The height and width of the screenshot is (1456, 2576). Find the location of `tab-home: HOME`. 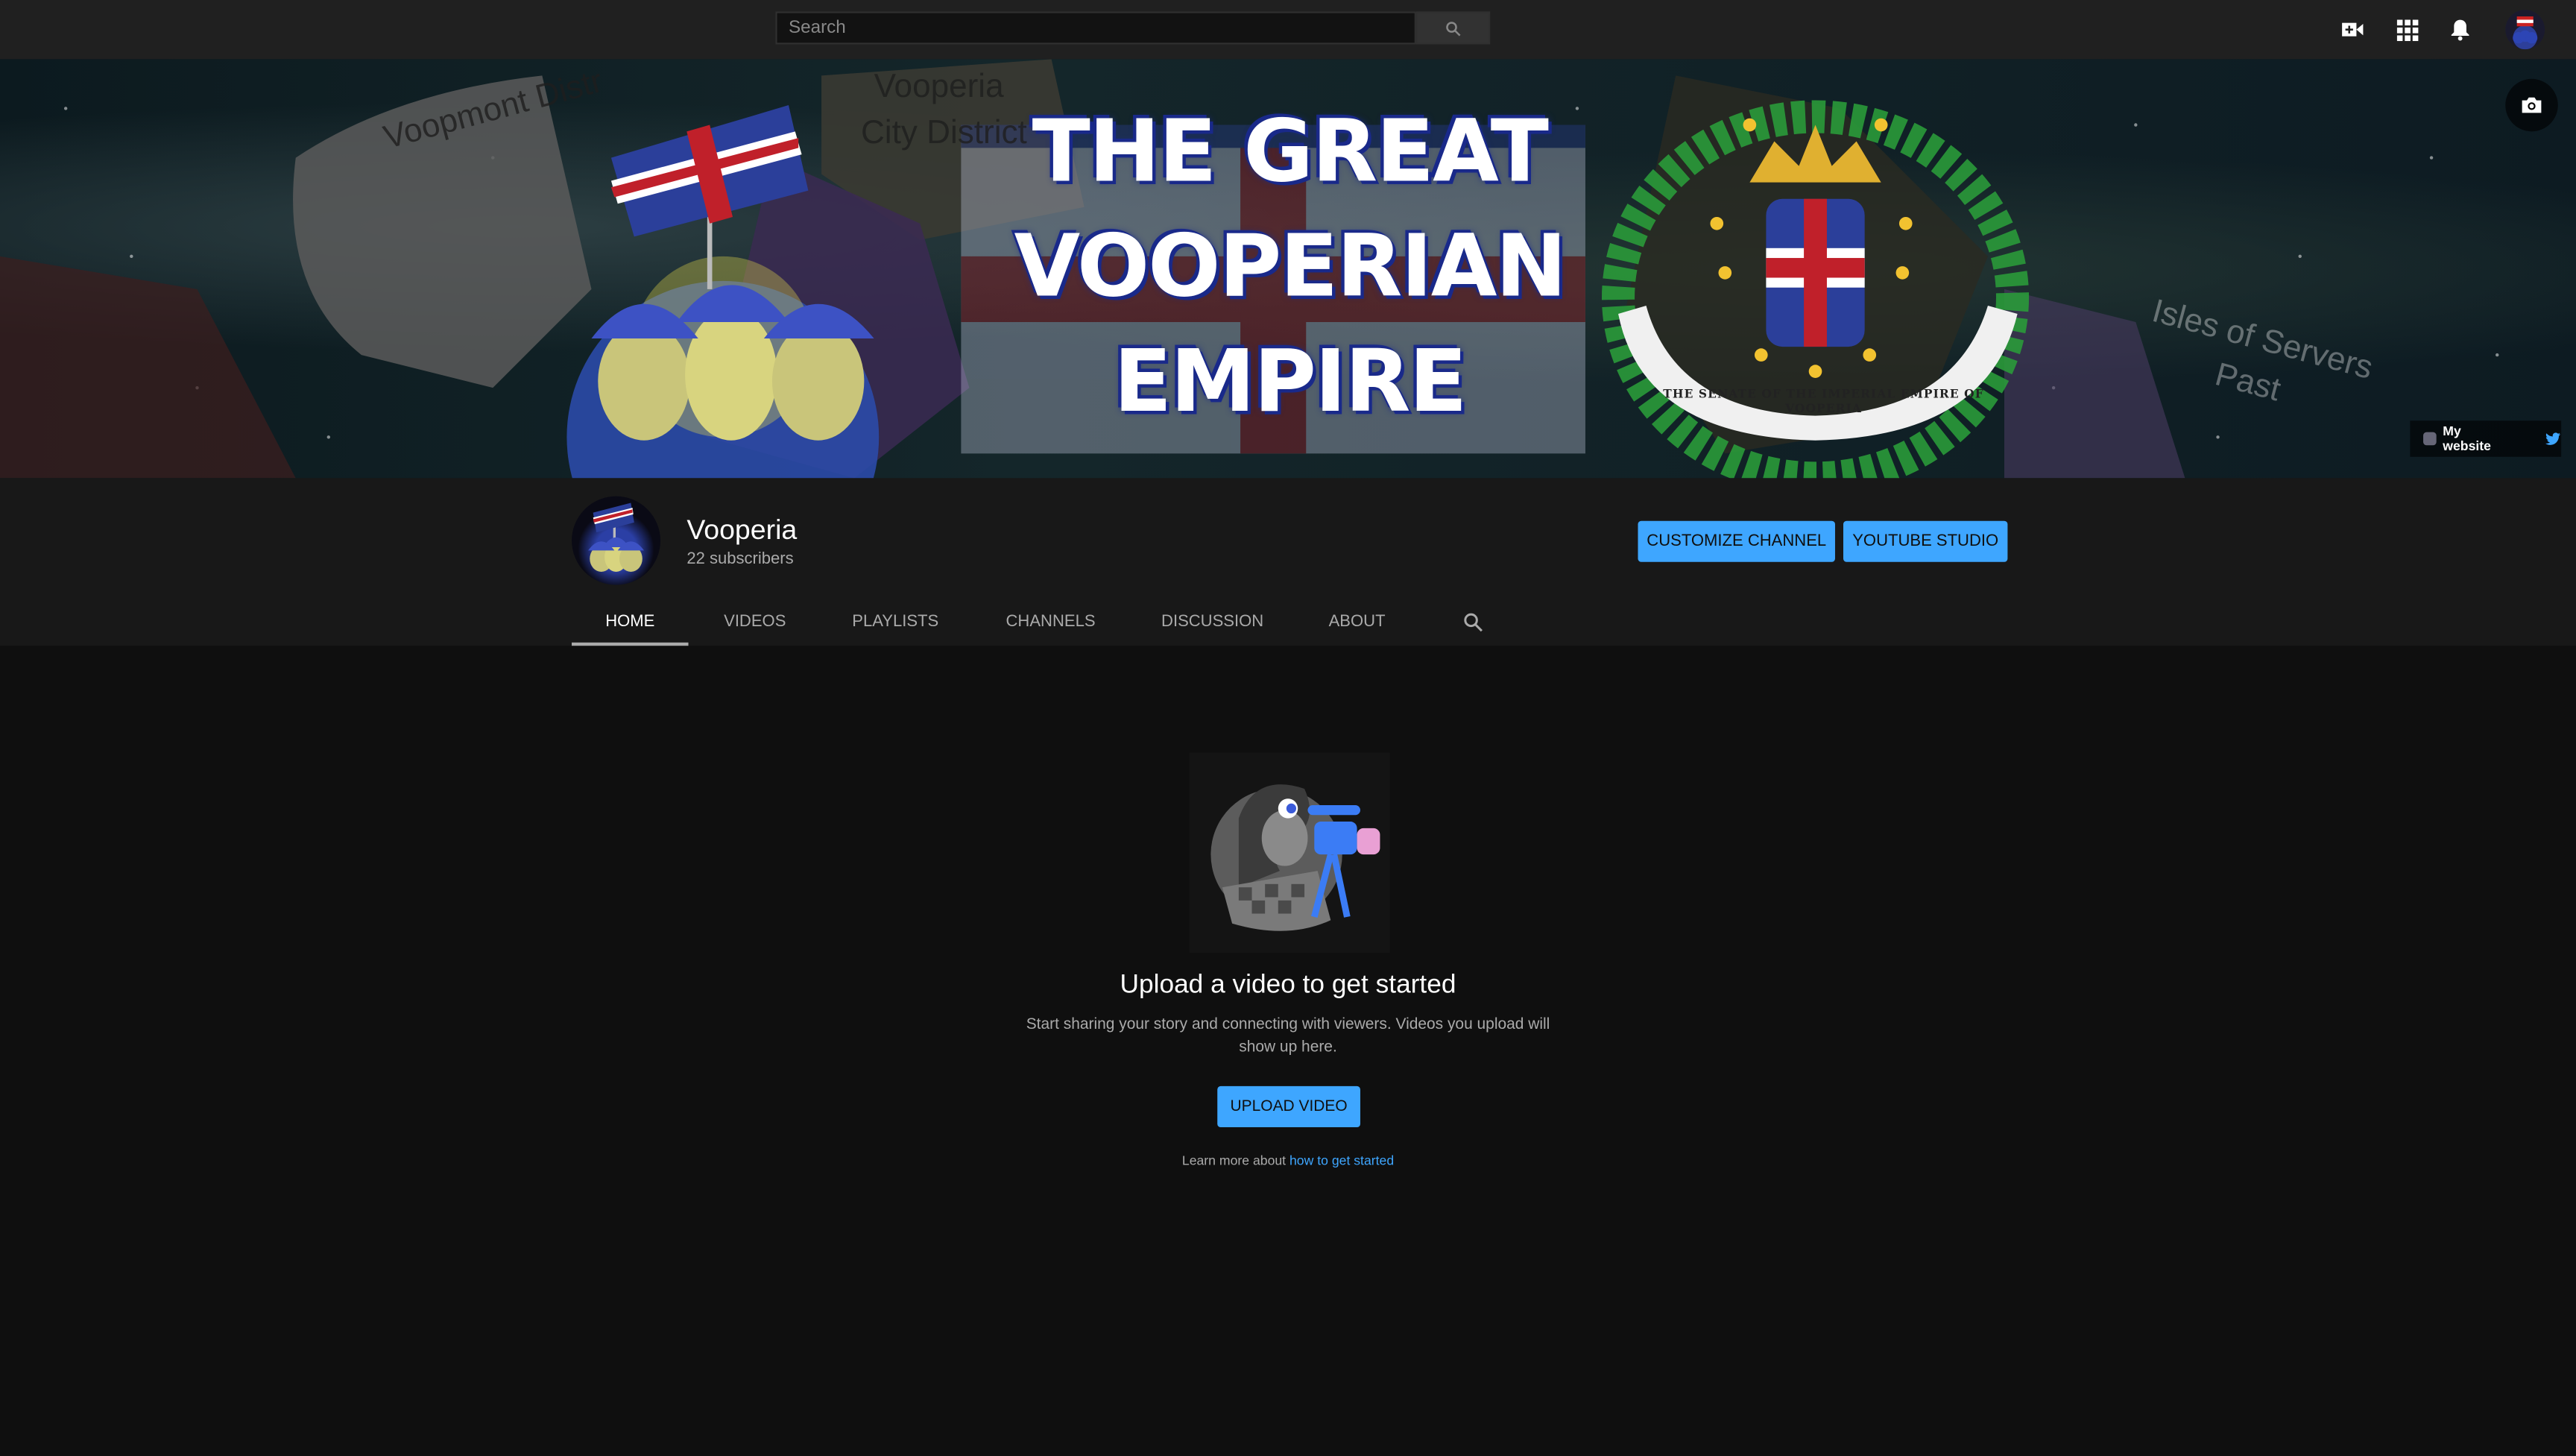

tab-home: HOME is located at coordinates (630, 622).